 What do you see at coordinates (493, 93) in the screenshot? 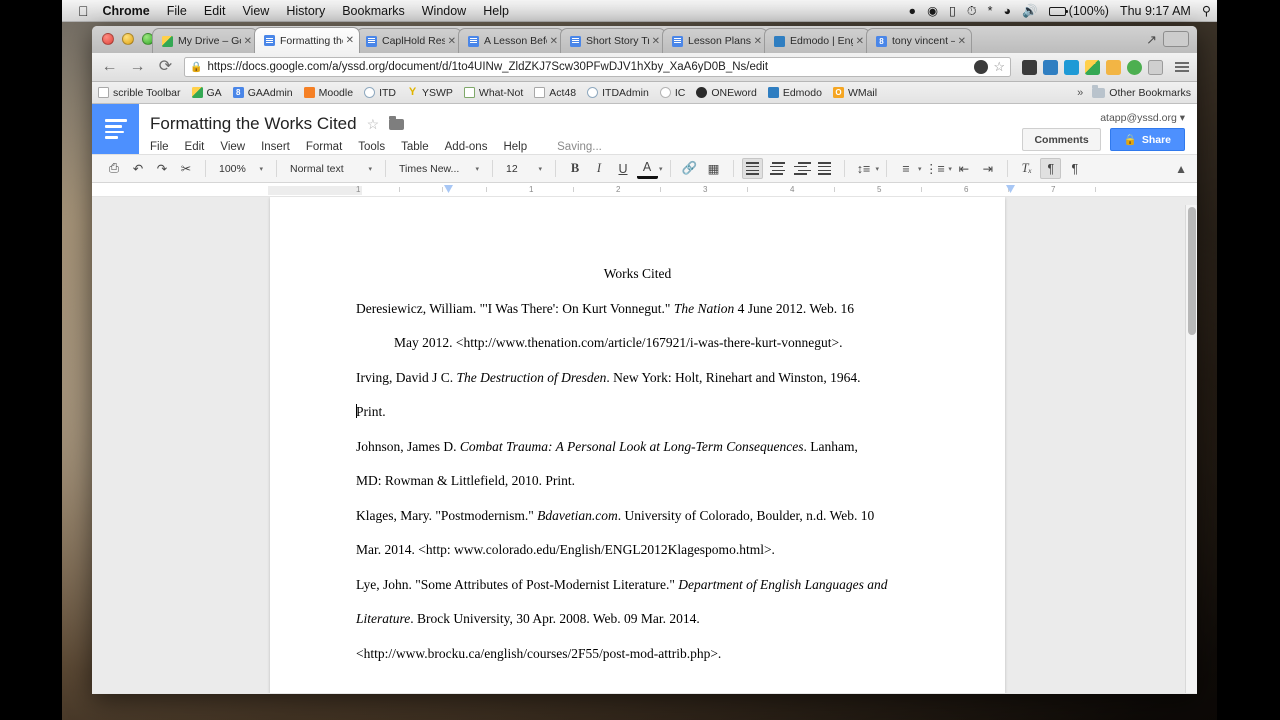
I see `bookmark-what-not: What-Not` at bounding box center [493, 93].